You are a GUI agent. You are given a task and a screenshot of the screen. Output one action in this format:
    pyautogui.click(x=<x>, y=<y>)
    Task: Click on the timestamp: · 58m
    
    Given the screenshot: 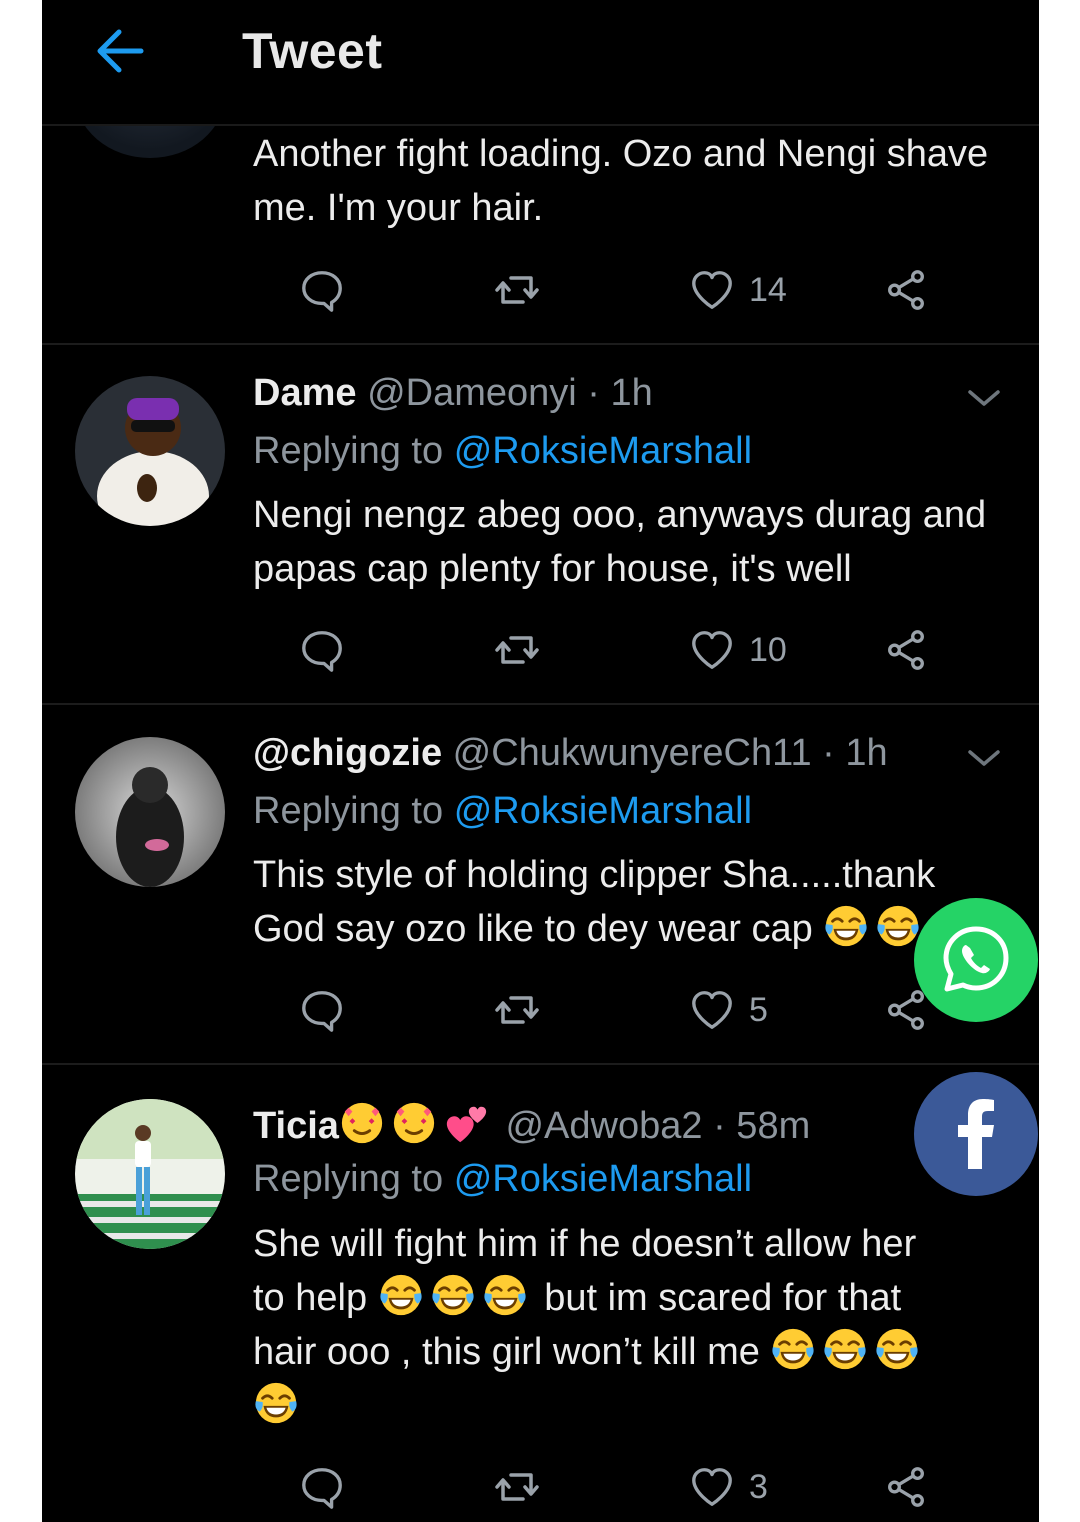 What is the action you would take?
    pyautogui.click(x=762, y=1126)
    